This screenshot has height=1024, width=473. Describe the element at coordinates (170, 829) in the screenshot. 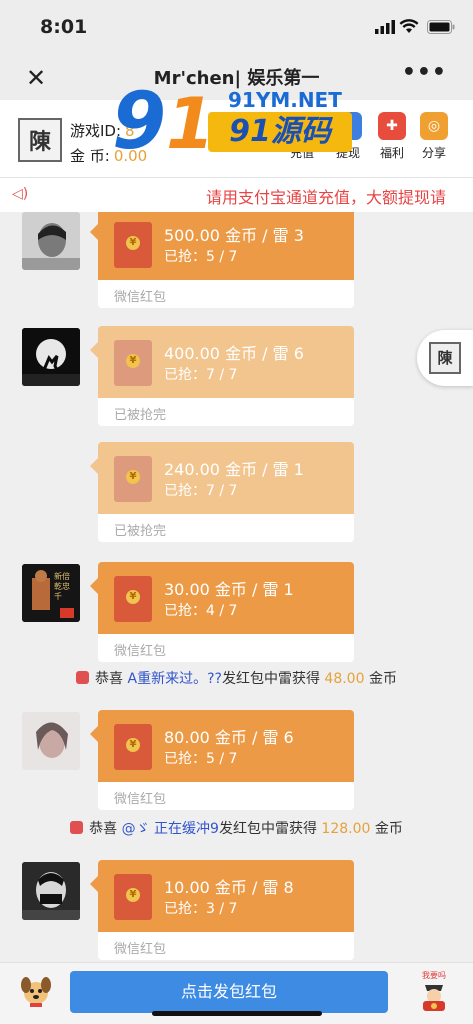

I see `winner-name: @ゞ 正在缓冲9` at that location.